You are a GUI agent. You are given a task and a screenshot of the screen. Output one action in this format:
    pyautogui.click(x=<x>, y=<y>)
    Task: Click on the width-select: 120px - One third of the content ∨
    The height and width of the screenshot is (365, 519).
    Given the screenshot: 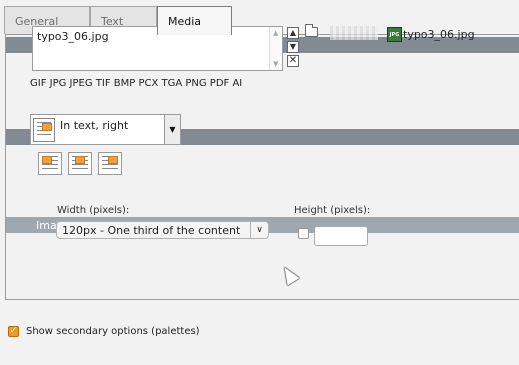 What is the action you would take?
    pyautogui.click(x=162, y=230)
    